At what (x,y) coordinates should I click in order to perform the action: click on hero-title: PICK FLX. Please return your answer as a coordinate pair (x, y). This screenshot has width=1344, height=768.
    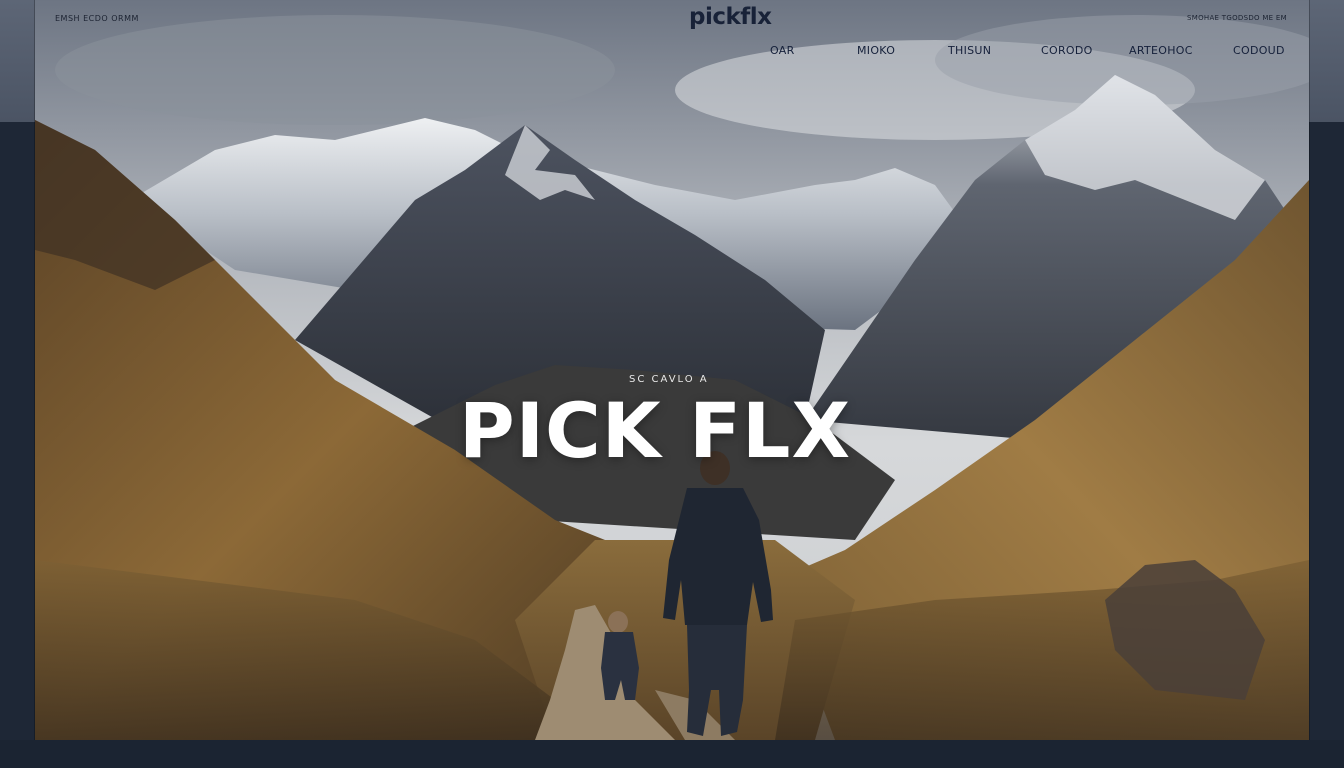
    Looking at the image, I should click on (655, 430).